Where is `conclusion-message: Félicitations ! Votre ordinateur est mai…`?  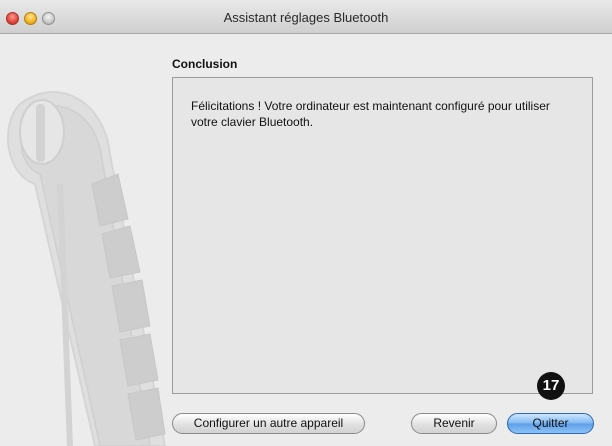
conclusion-message: Félicitations ! Votre ordinateur est mai… is located at coordinates (370, 114).